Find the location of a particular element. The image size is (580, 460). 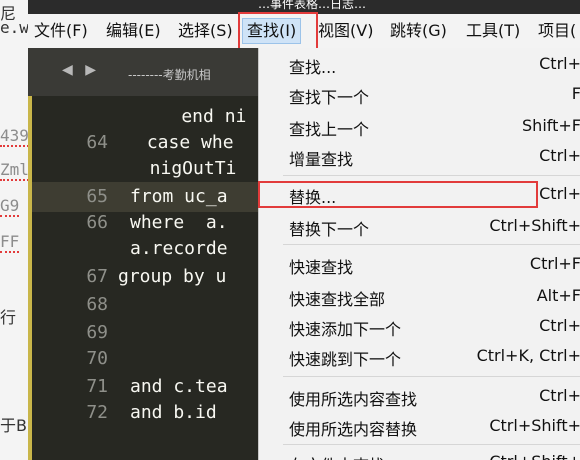

menu-item-quick-skip-next: 快速跳到下一个 Ctrl+K, Ctrl+ is located at coordinates (419, 357).